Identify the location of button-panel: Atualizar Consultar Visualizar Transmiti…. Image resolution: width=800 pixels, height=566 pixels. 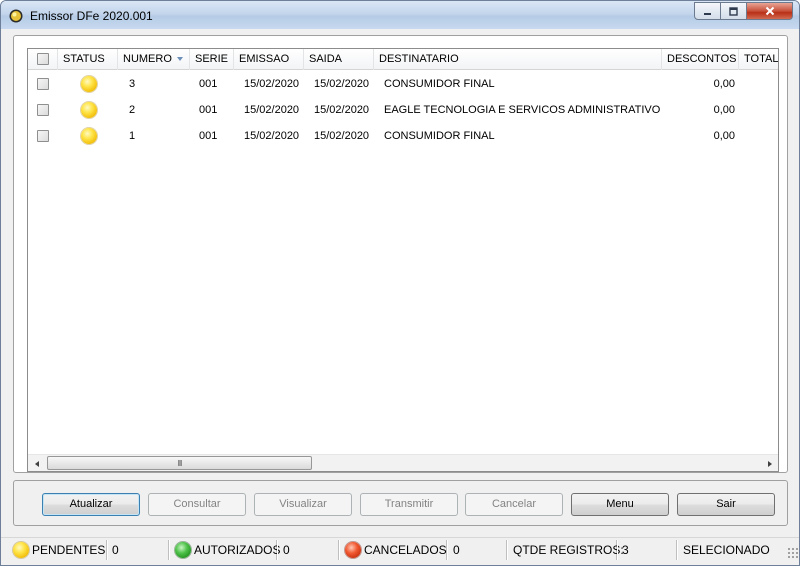
(400, 503).